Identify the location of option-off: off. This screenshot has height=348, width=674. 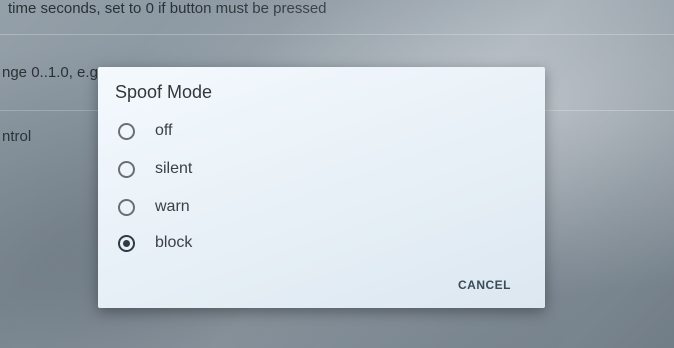
(321, 131).